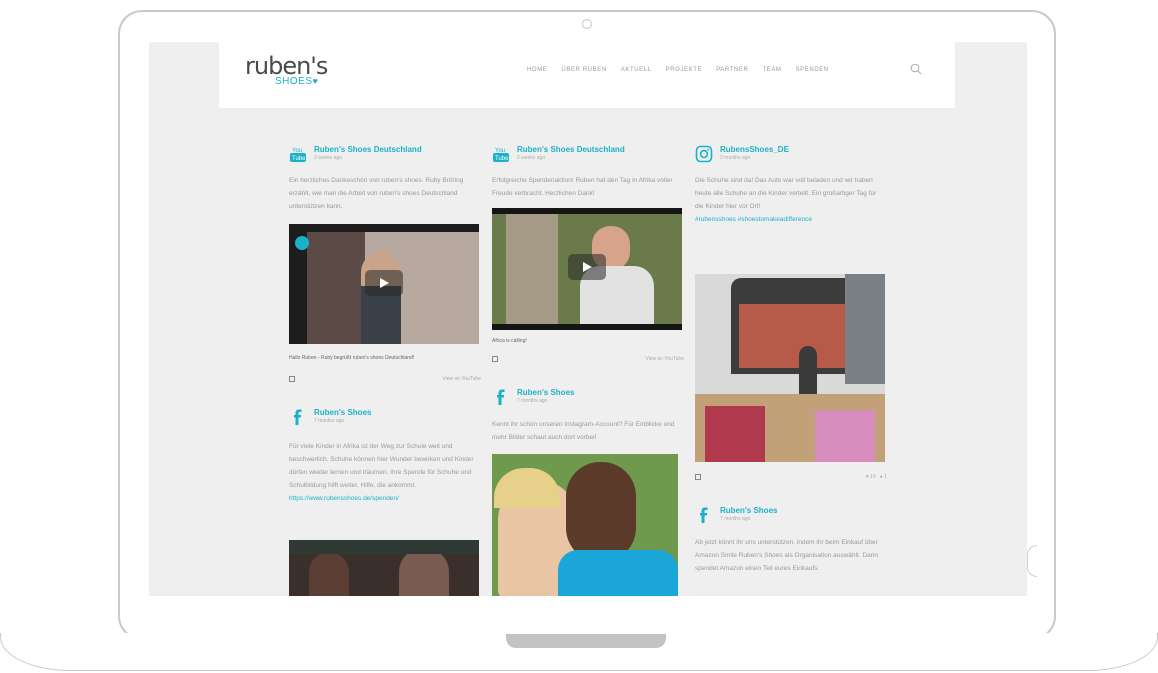  What do you see at coordinates (509, 341) in the screenshot?
I see `video-caption: Africa is calling!` at bounding box center [509, 341].